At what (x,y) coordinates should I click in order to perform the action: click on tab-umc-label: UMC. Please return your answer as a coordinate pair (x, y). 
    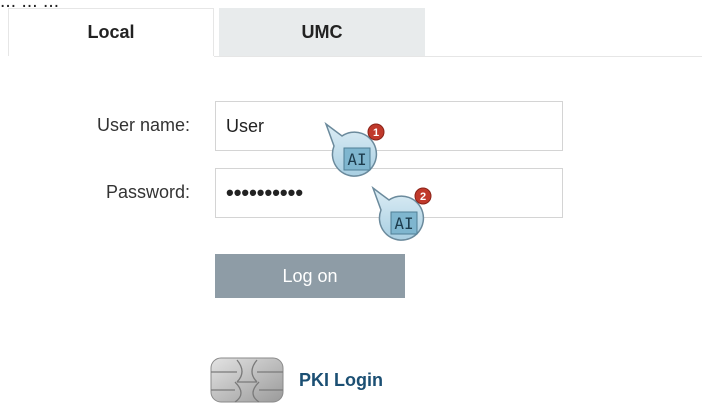
    Looking at the image, I should click on (322, 31).